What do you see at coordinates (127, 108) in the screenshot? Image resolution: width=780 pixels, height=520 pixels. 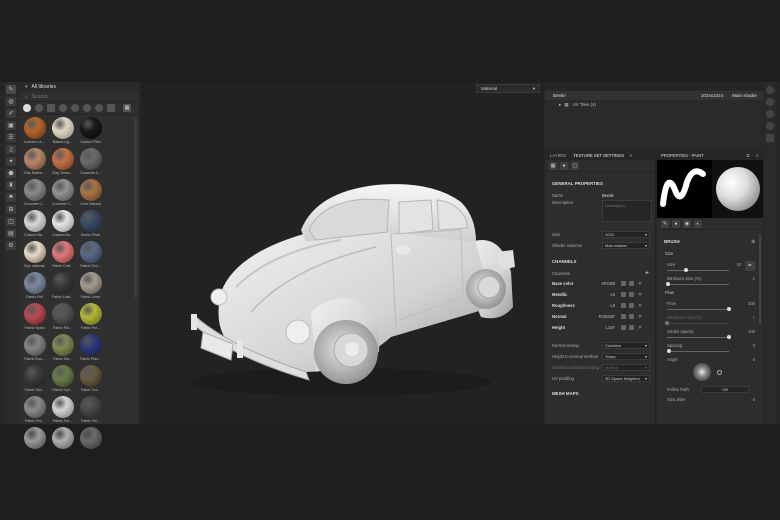 I see `grid-view-icon: ▦` at bounding box center [127, 108].